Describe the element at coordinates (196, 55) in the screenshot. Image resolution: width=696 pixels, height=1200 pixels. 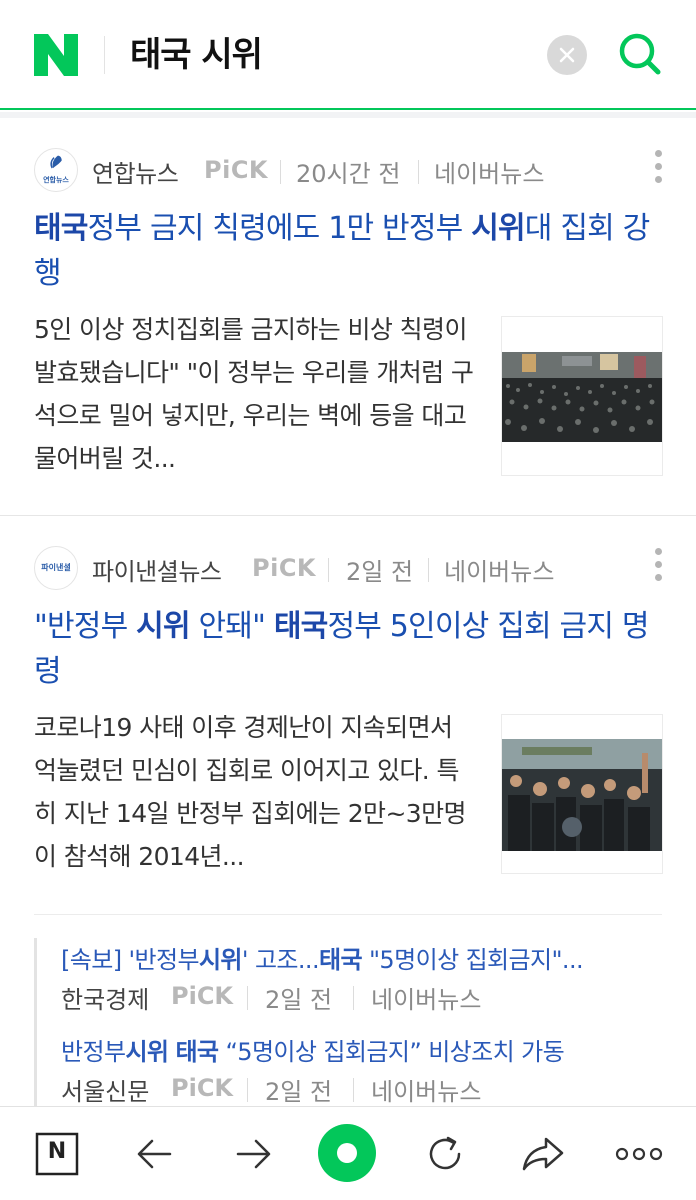
I see `search-query: 태국 시위` at that location.